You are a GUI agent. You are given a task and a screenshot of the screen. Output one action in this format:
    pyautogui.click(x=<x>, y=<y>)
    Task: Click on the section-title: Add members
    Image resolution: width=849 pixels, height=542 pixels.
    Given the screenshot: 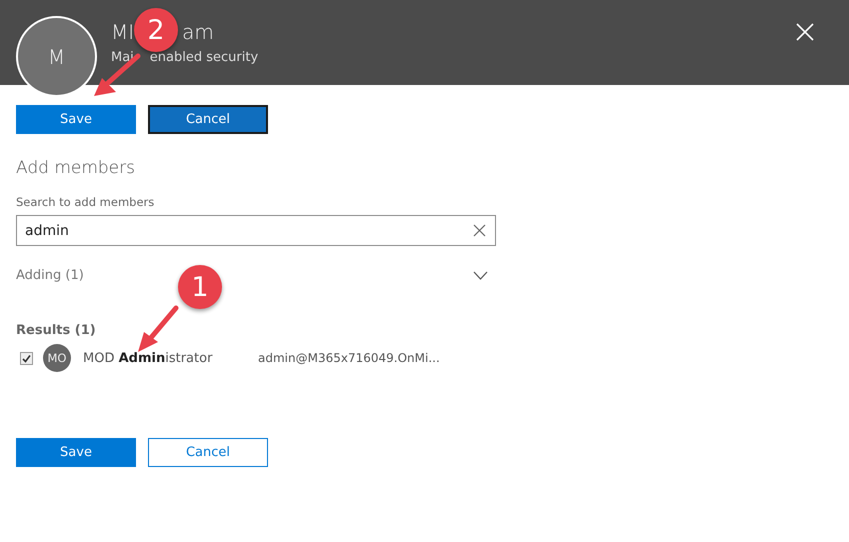 What is the action you would take?
    pyautogui.click(x=76, y=168)
    